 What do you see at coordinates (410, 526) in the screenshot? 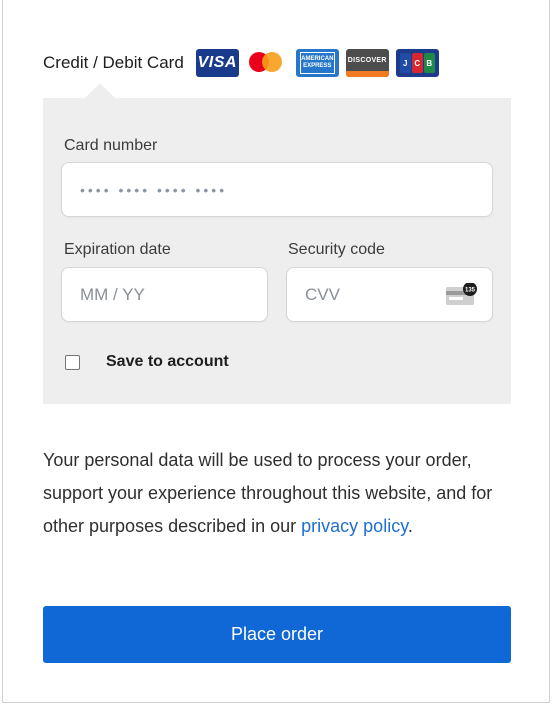
I see `privacy-suffix: .` at bounding box center [410, 526].